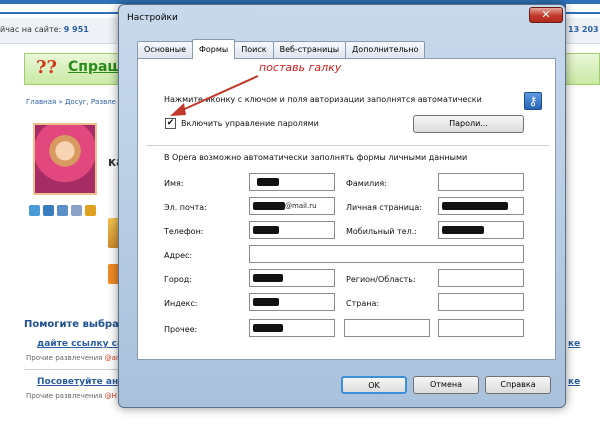 This screenshot has width=600, height=441. Describe the element at coordinates (34, 210) in the screenshot. I see `users-icon` at that location.